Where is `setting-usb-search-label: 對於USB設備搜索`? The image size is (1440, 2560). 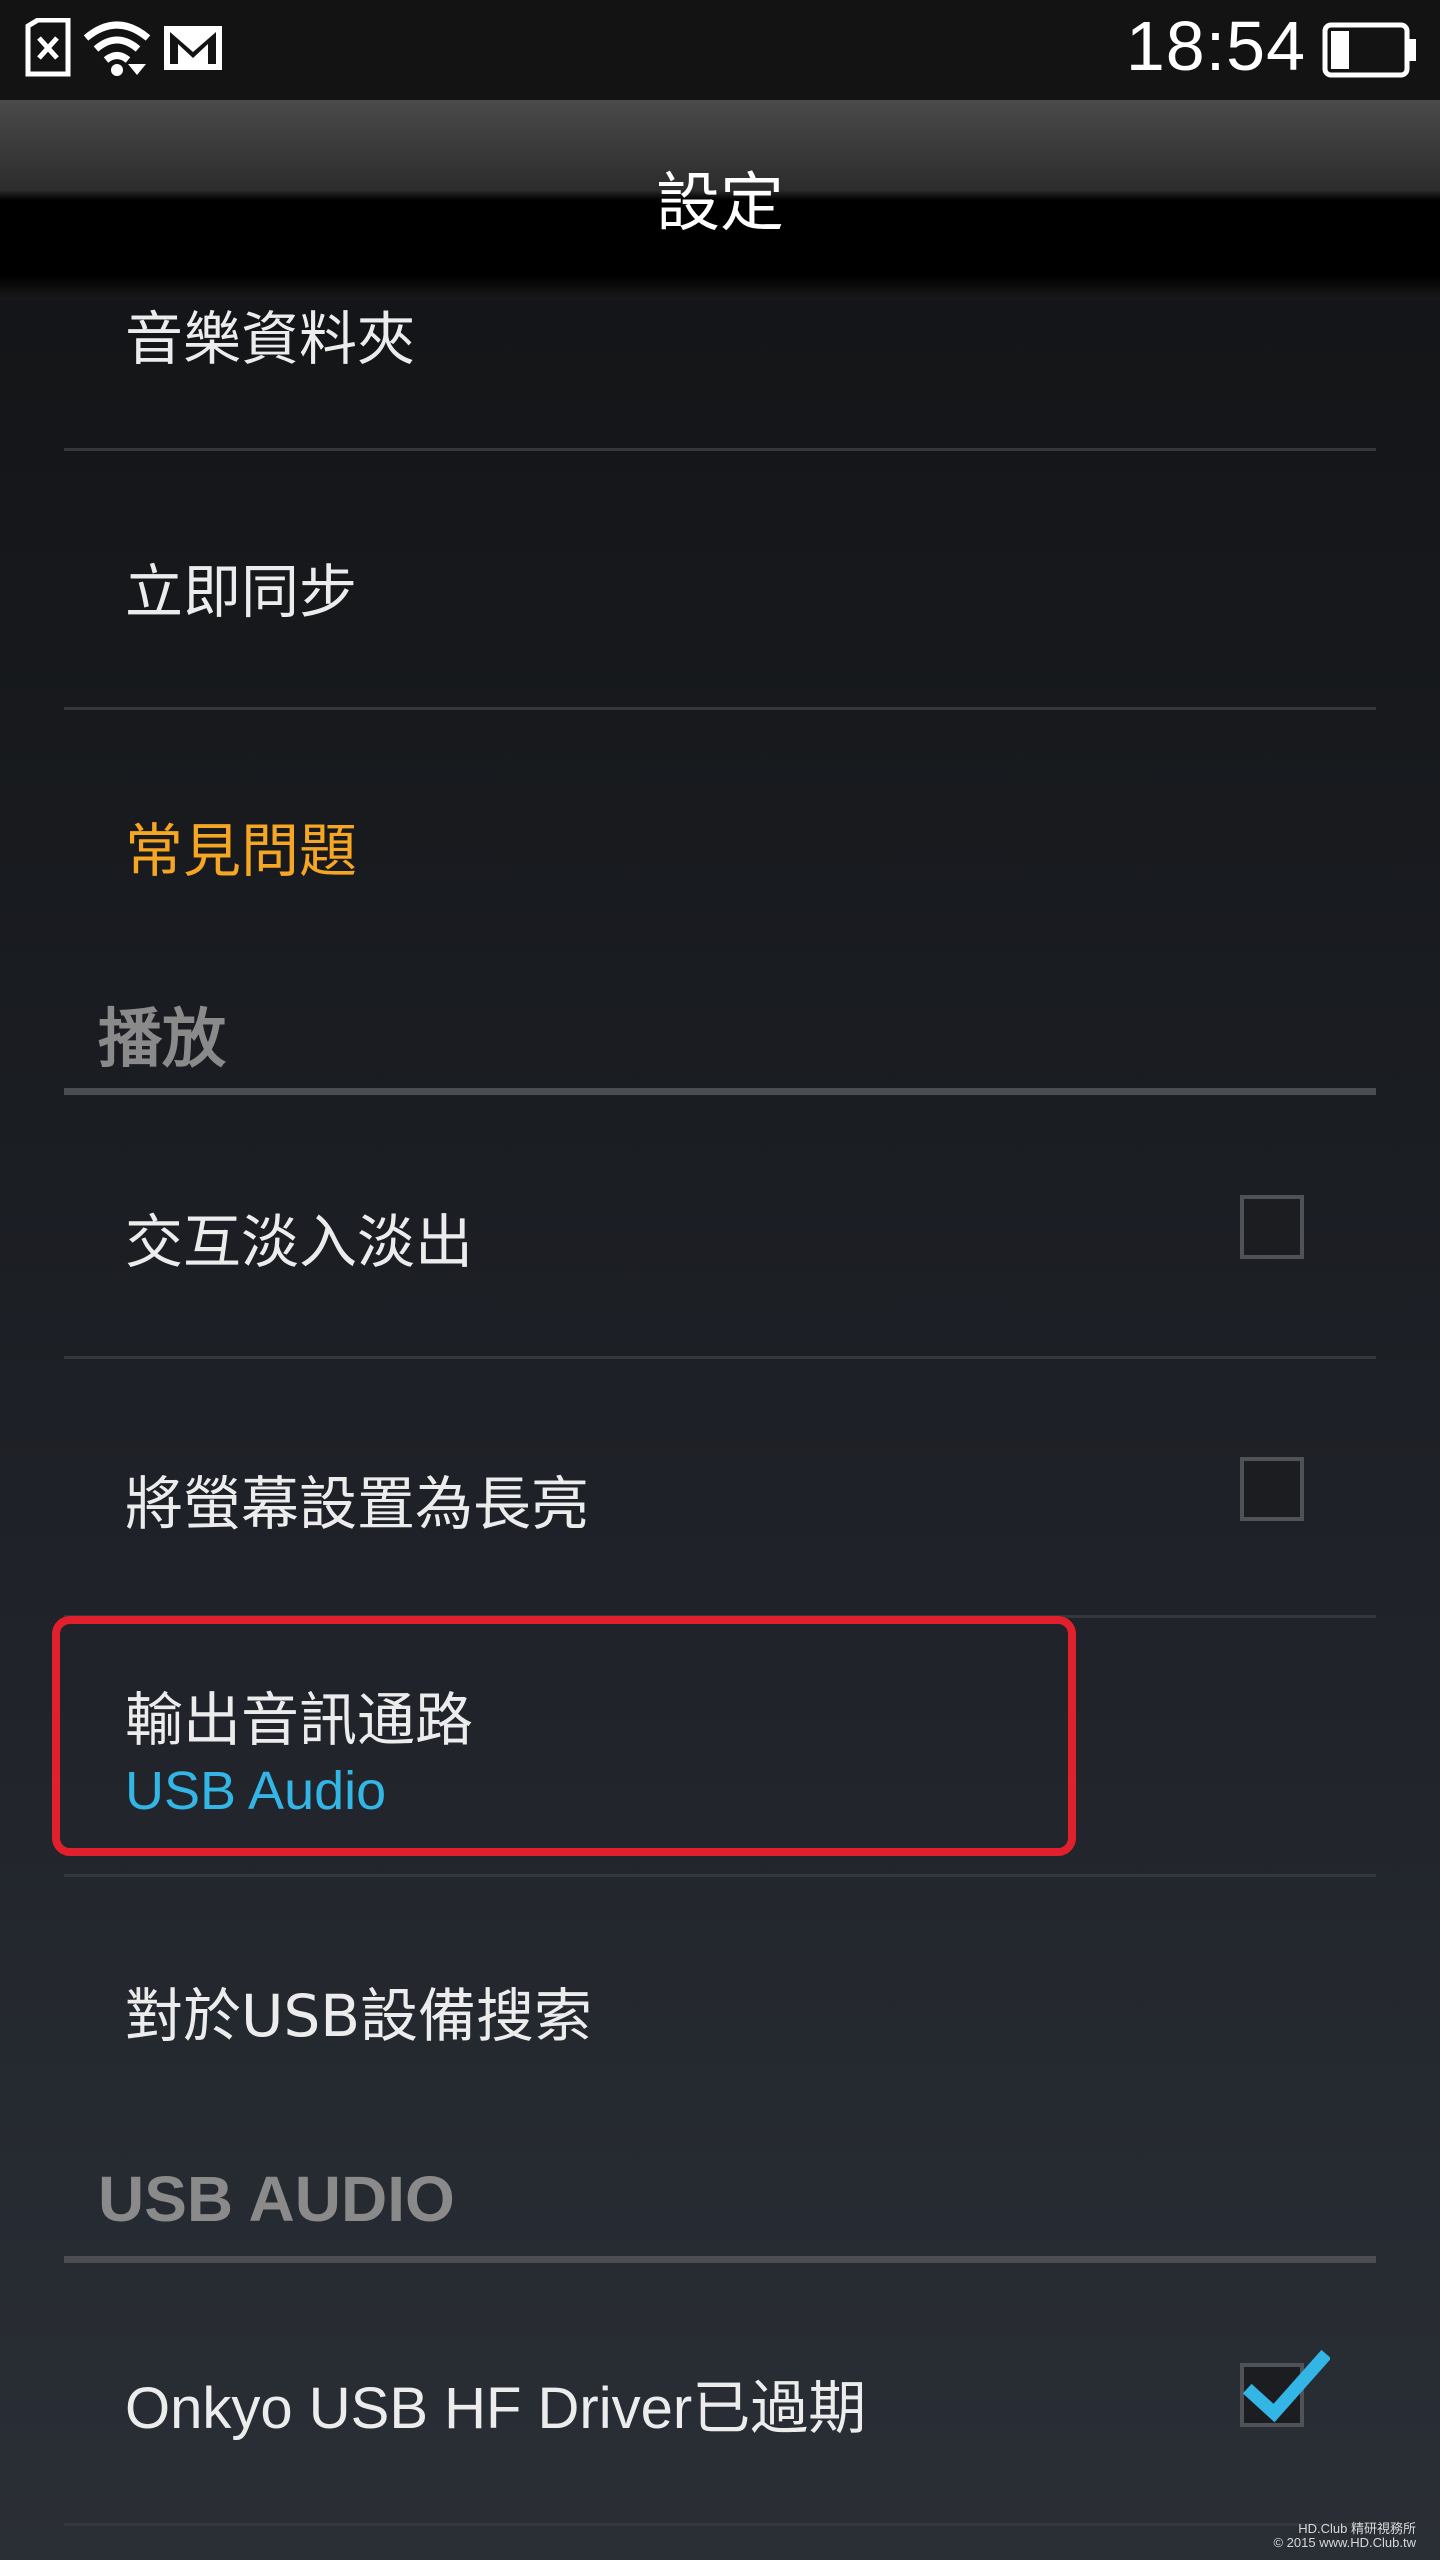 setting-usb-search-label: 對於USB設備搜索 is located at coordinates (359, 2016).